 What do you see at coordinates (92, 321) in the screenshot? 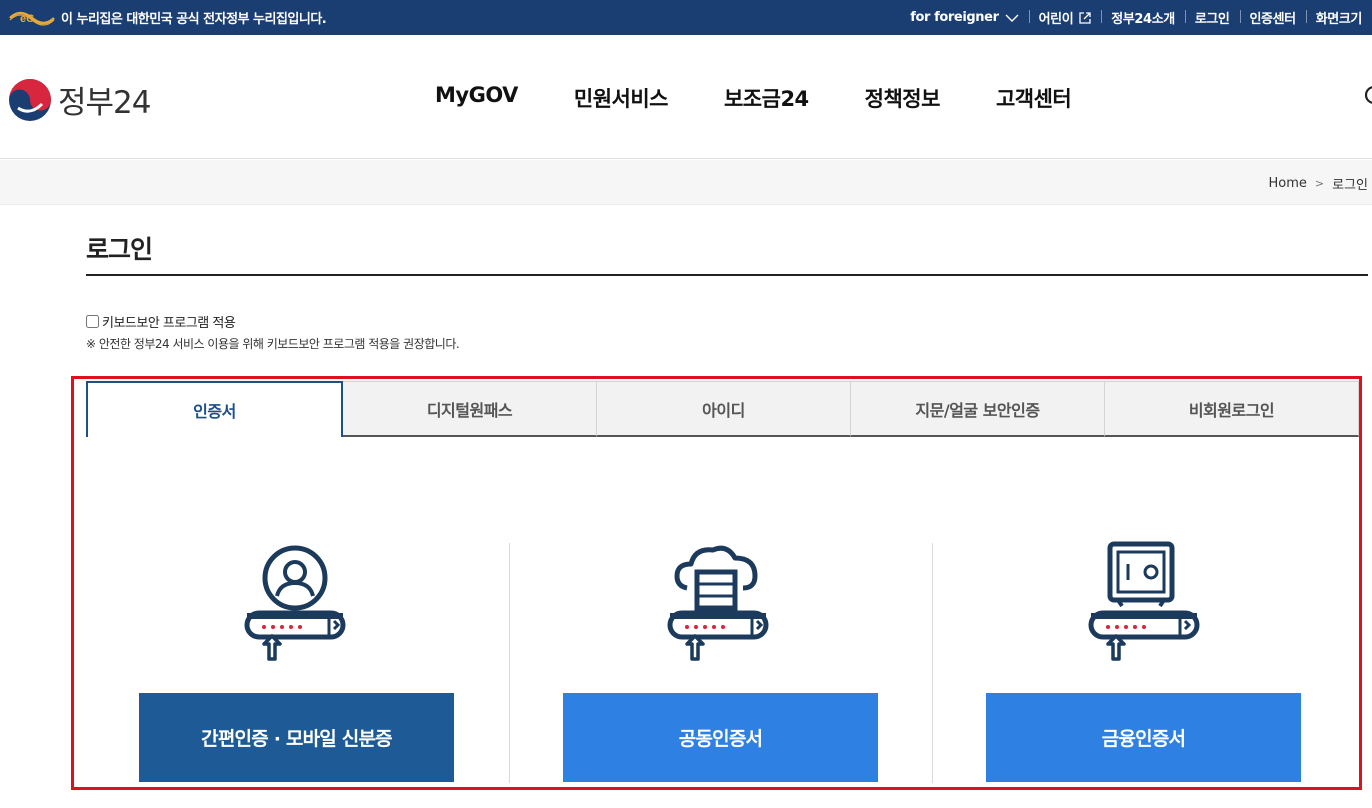
I see `keyboard-security-checkbox` at bounding box center [92, 321].